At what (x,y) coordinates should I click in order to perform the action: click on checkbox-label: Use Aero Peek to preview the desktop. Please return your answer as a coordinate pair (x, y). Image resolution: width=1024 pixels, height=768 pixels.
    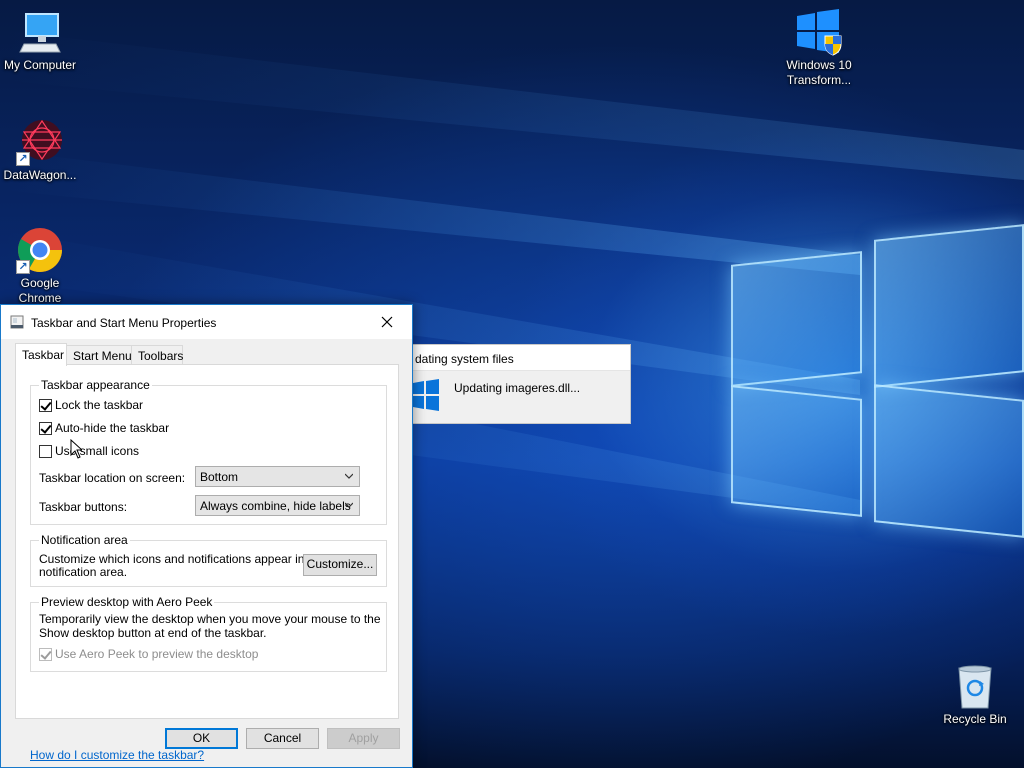
    Looking at the image, I should click on (157, 654).